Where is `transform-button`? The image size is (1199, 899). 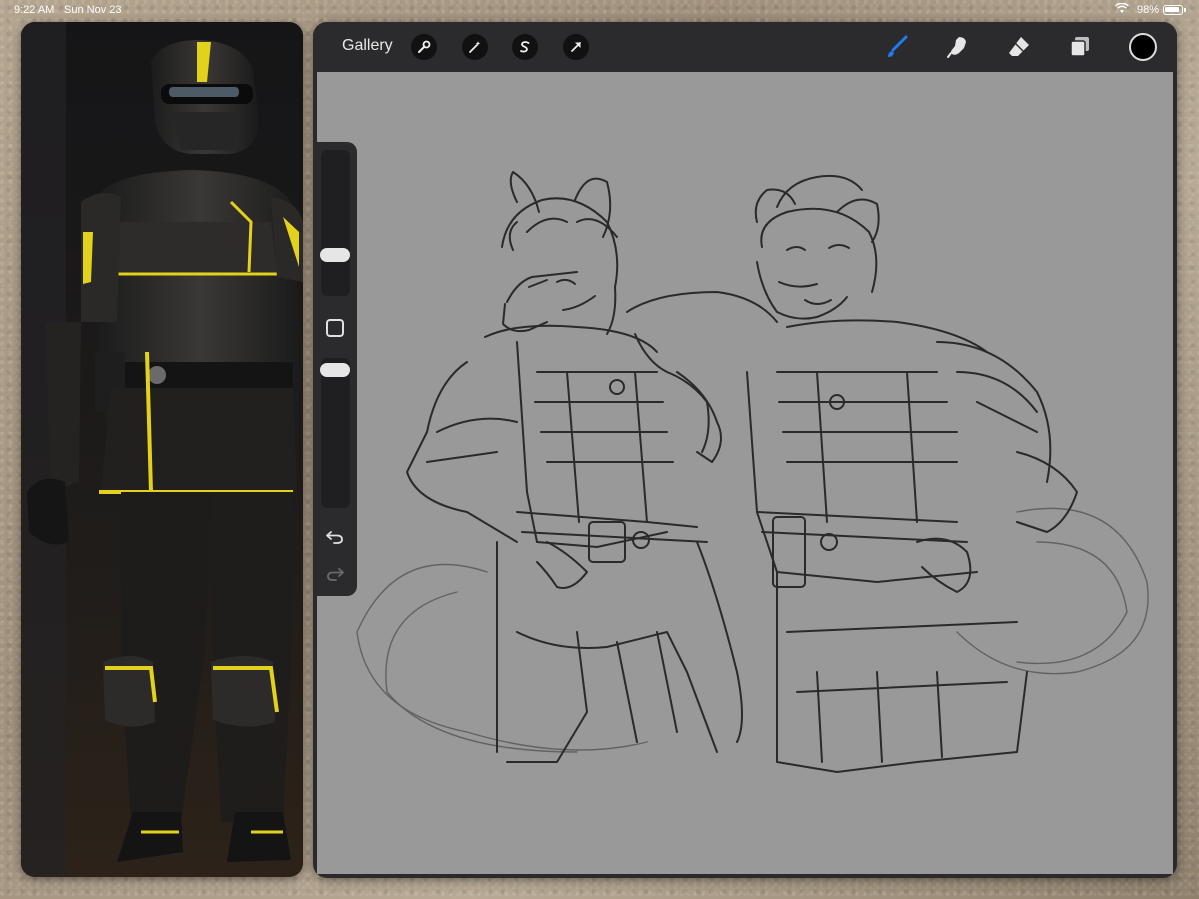 transform-button is located at coordinates (576, 47).